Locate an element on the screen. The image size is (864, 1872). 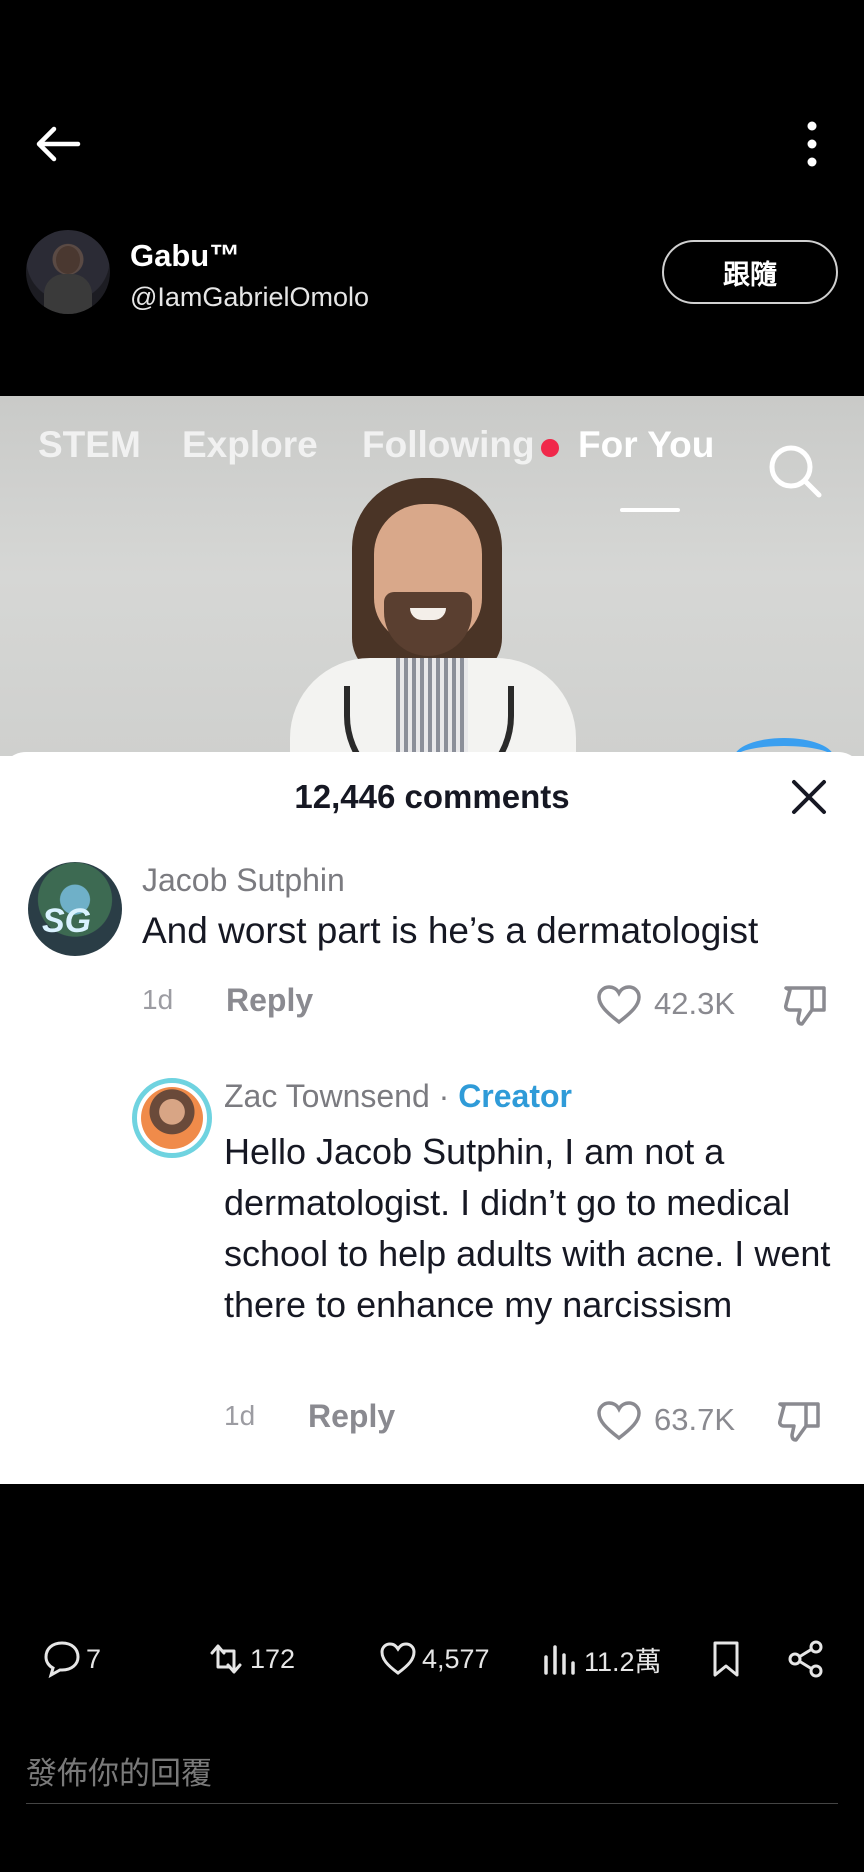
back-arrow-icon is located at coordinates (58, 144).